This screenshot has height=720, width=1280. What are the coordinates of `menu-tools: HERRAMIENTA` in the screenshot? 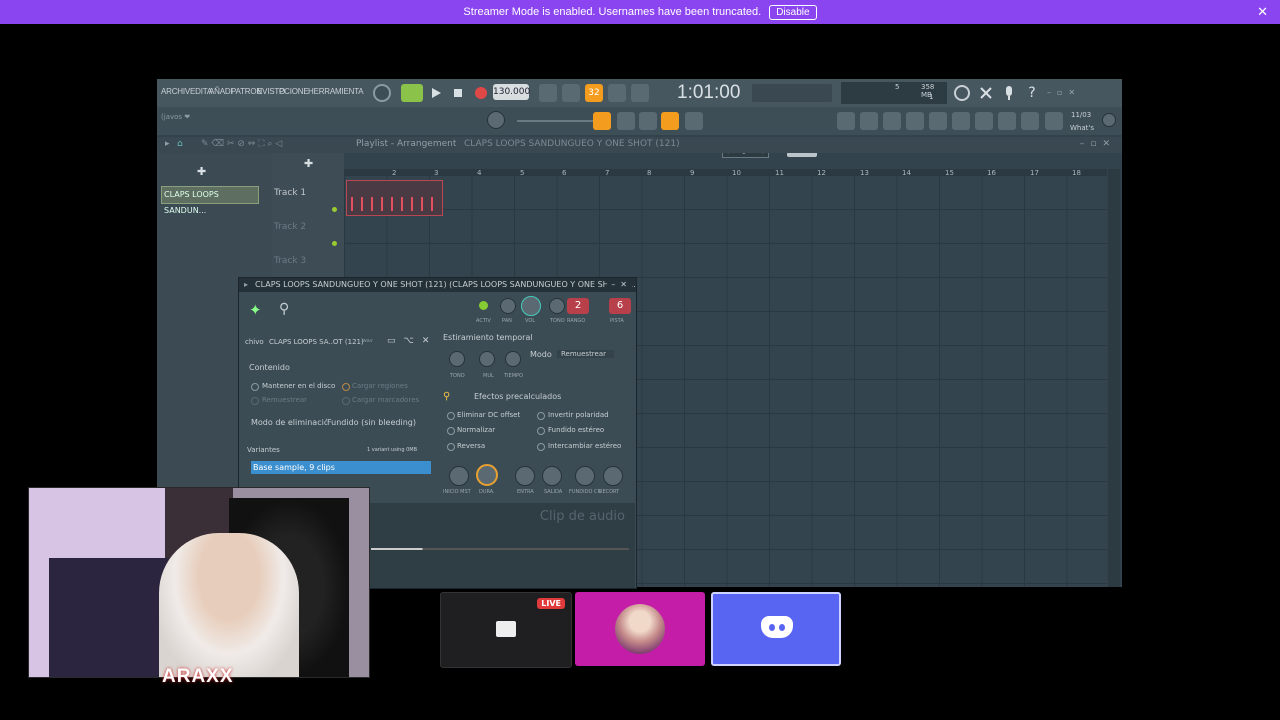 It's located at (336, 91).